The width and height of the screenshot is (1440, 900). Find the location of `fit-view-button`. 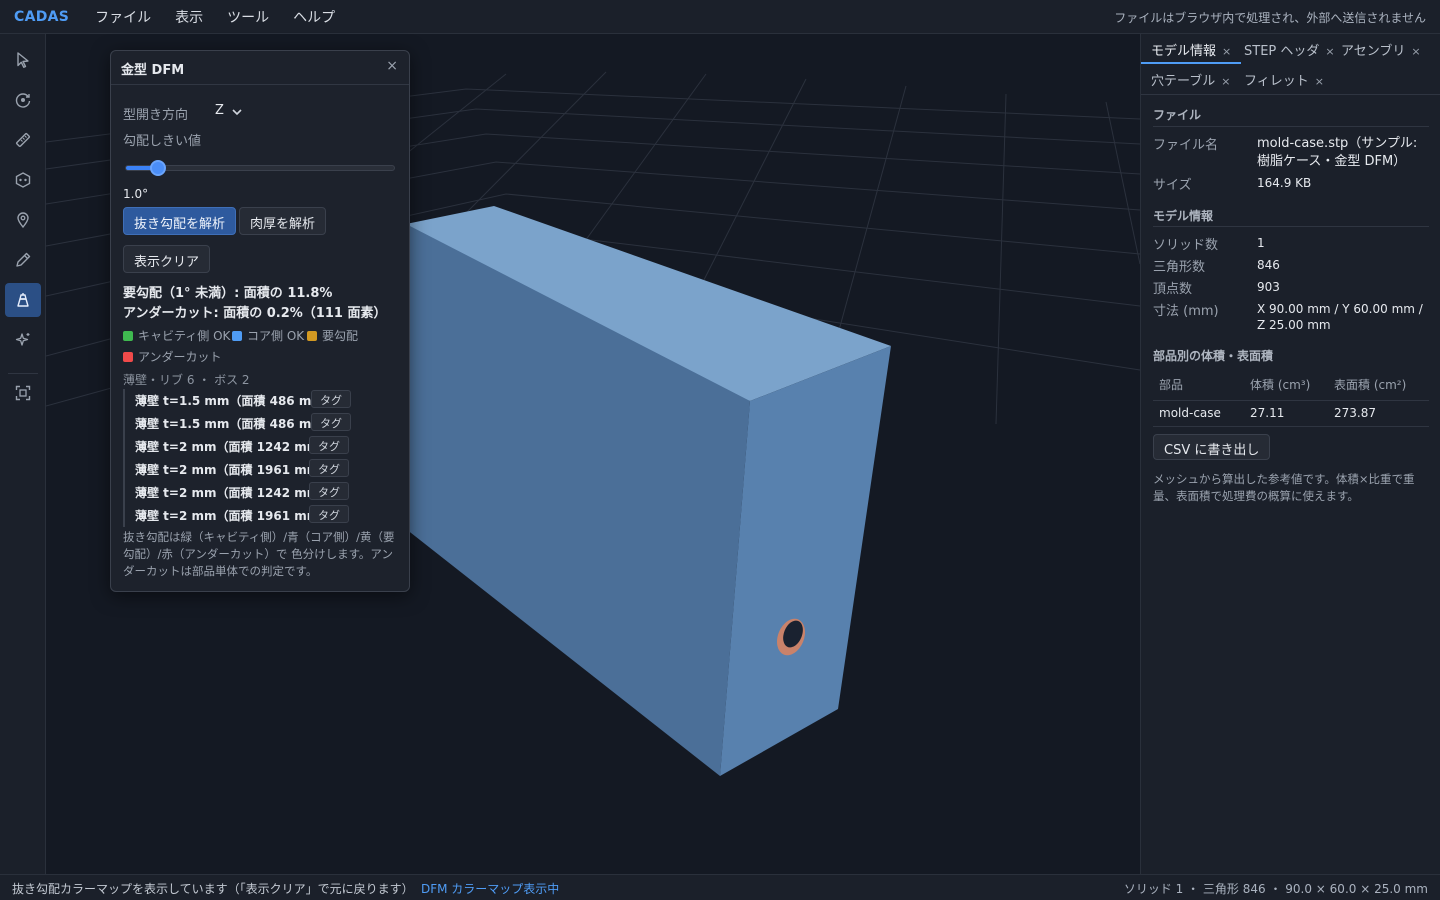

fit-view-button is located at coordinates (23, 393).